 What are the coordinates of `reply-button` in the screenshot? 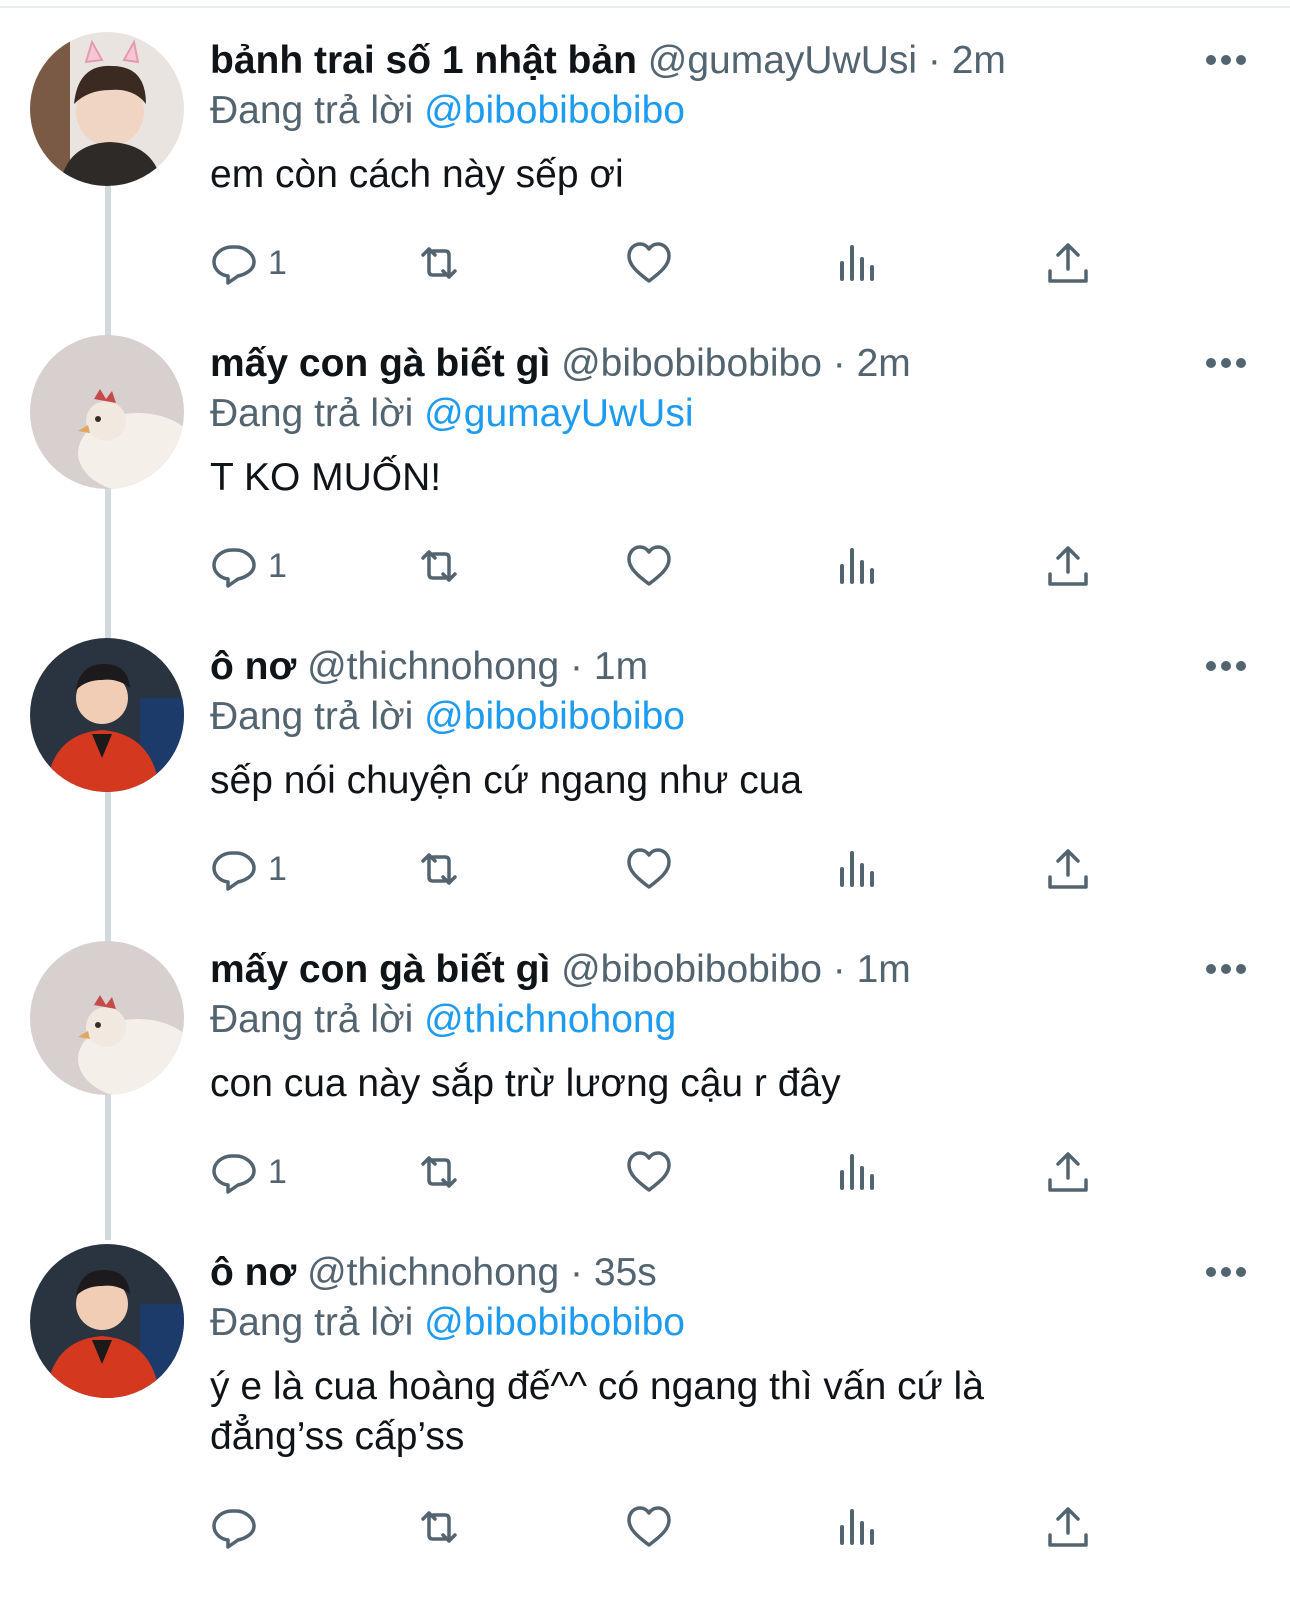 It's located at (239, 1527).